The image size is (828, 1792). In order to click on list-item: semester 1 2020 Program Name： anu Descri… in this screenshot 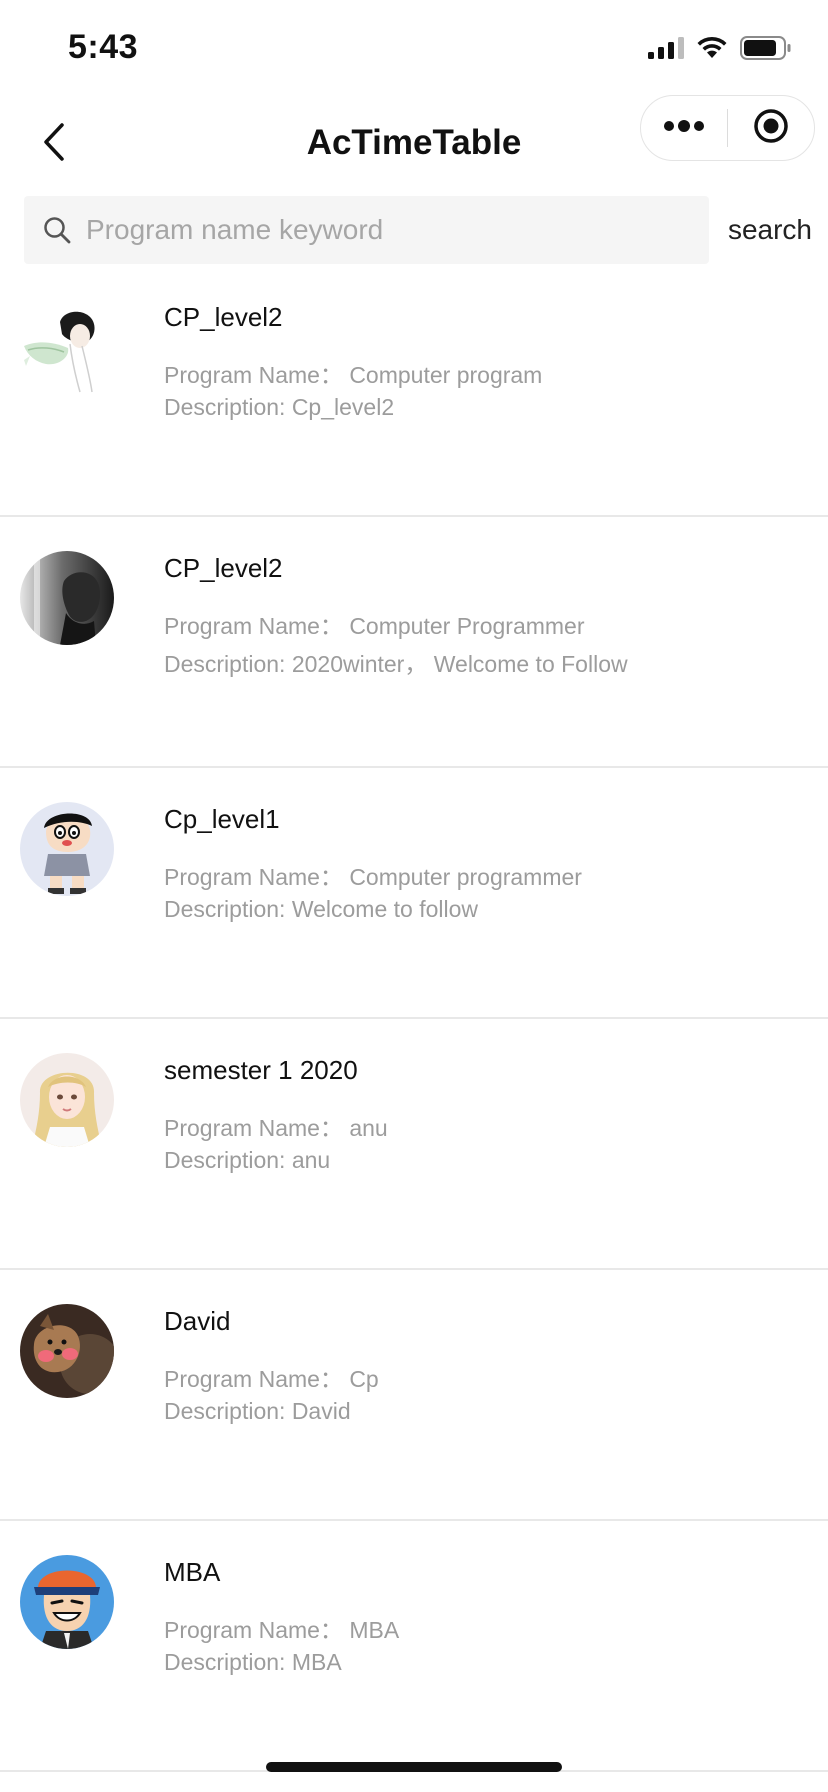, I will do `click(414, 1144)`.